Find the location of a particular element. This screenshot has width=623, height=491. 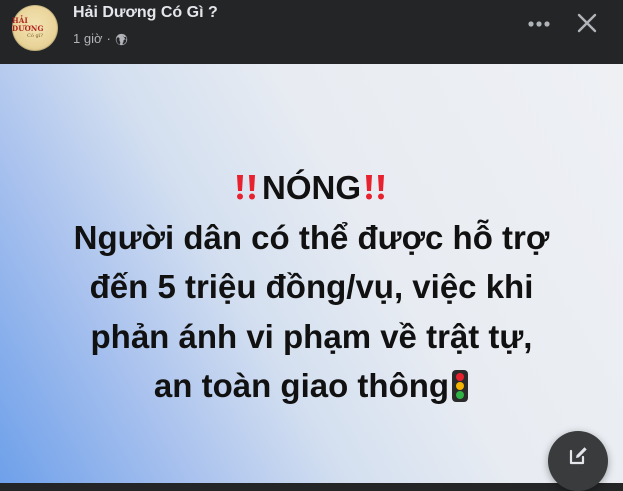

compose-icon is located at coordinates (578, 456).